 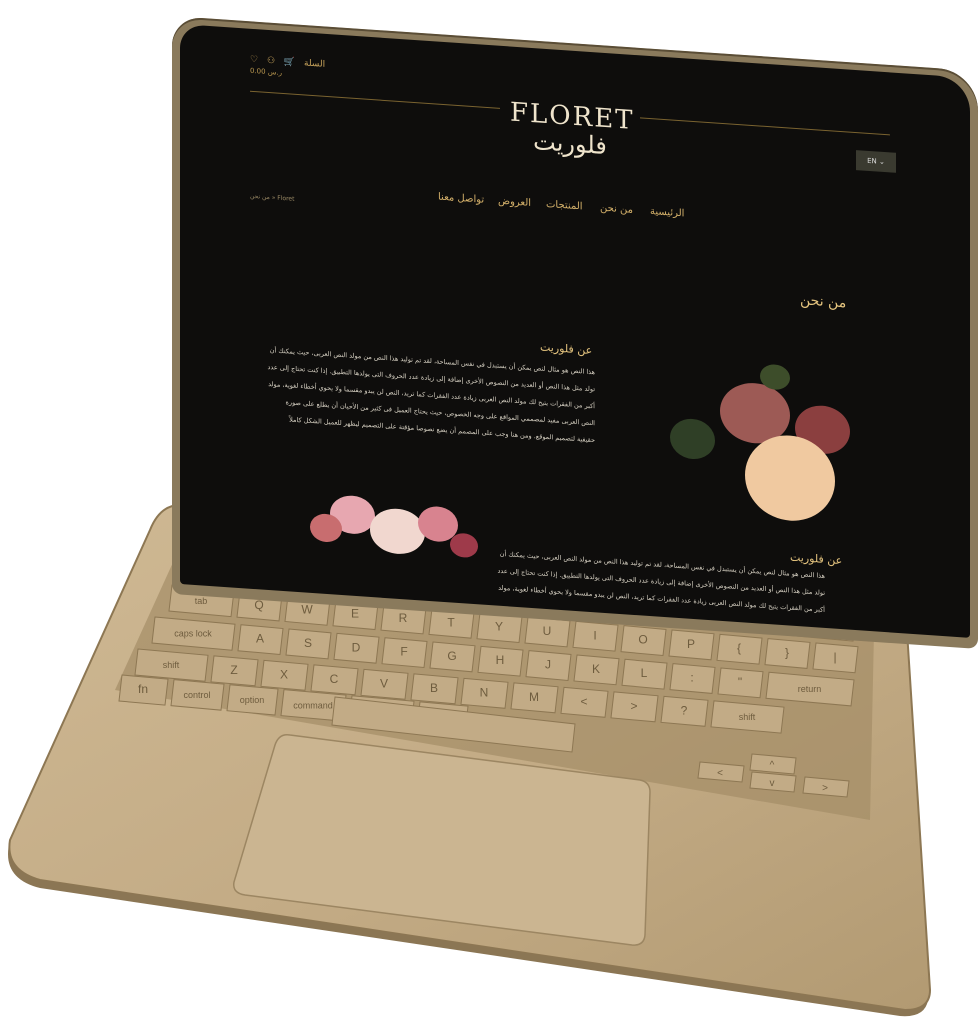 What do you see at coordinates (234, 671) in the screenshot?
I see `key-z: Z` at bounding box center [234, 671].